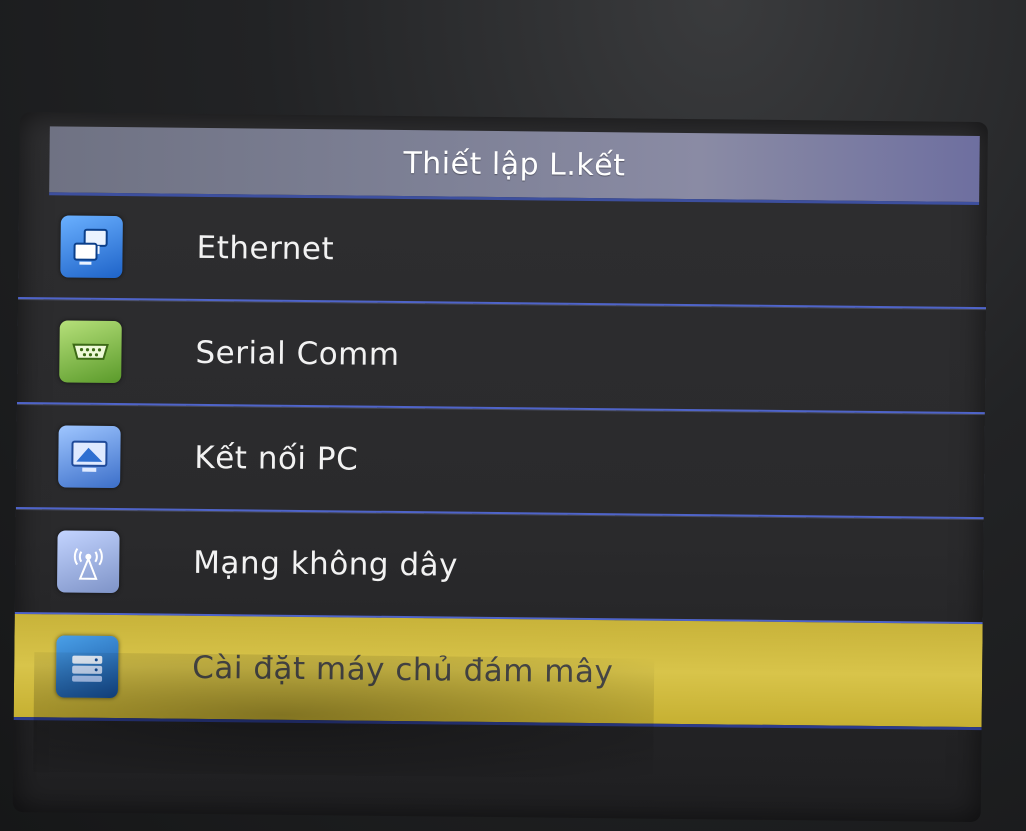 The image size is (1026, 831). Describe the element at coordinates (297, 353) in the screenshot. I see `menu-item-label: Serial Comm` at that location.